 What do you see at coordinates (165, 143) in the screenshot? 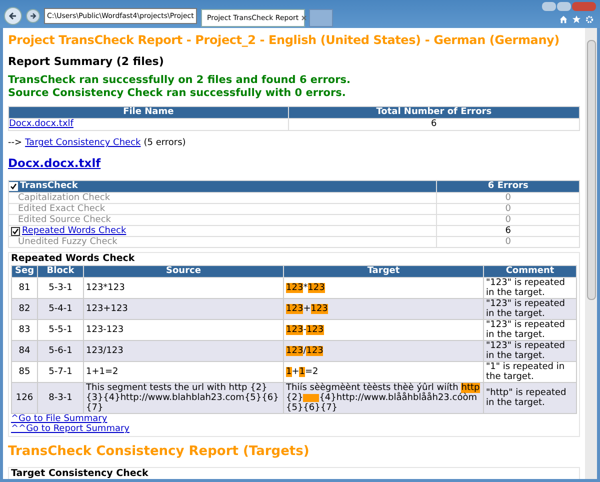
I see `error-count: (5 errors)` at bounding box center [165, 143].